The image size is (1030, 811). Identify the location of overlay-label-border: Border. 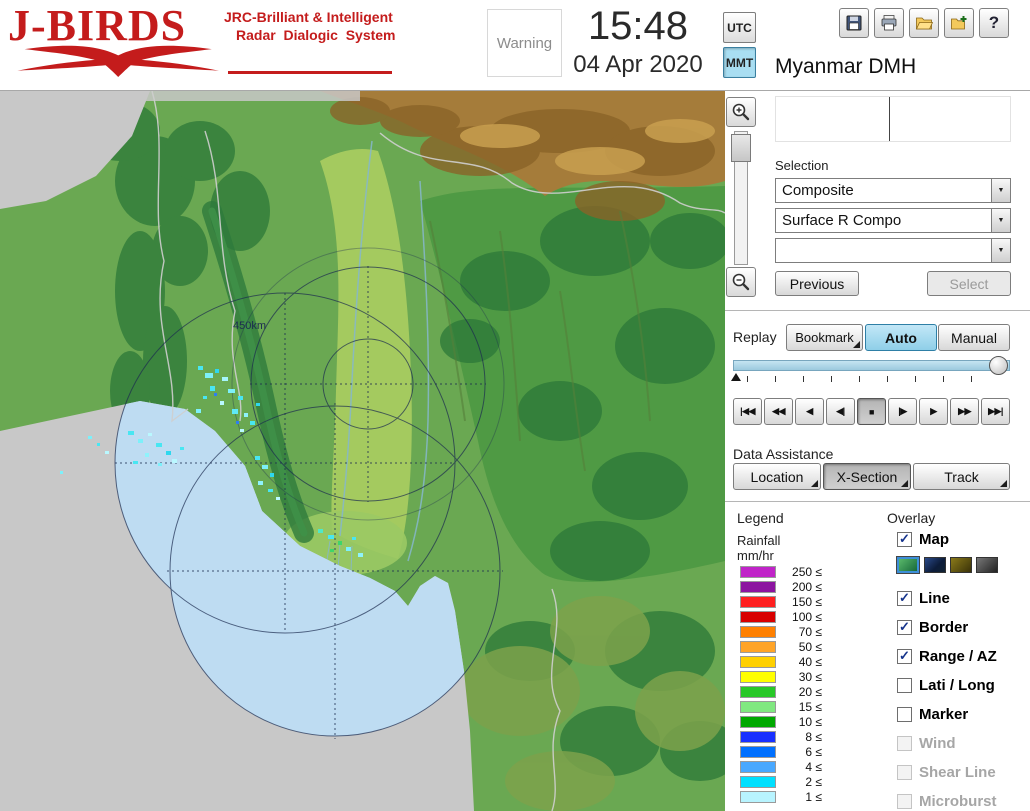
(944, 627).